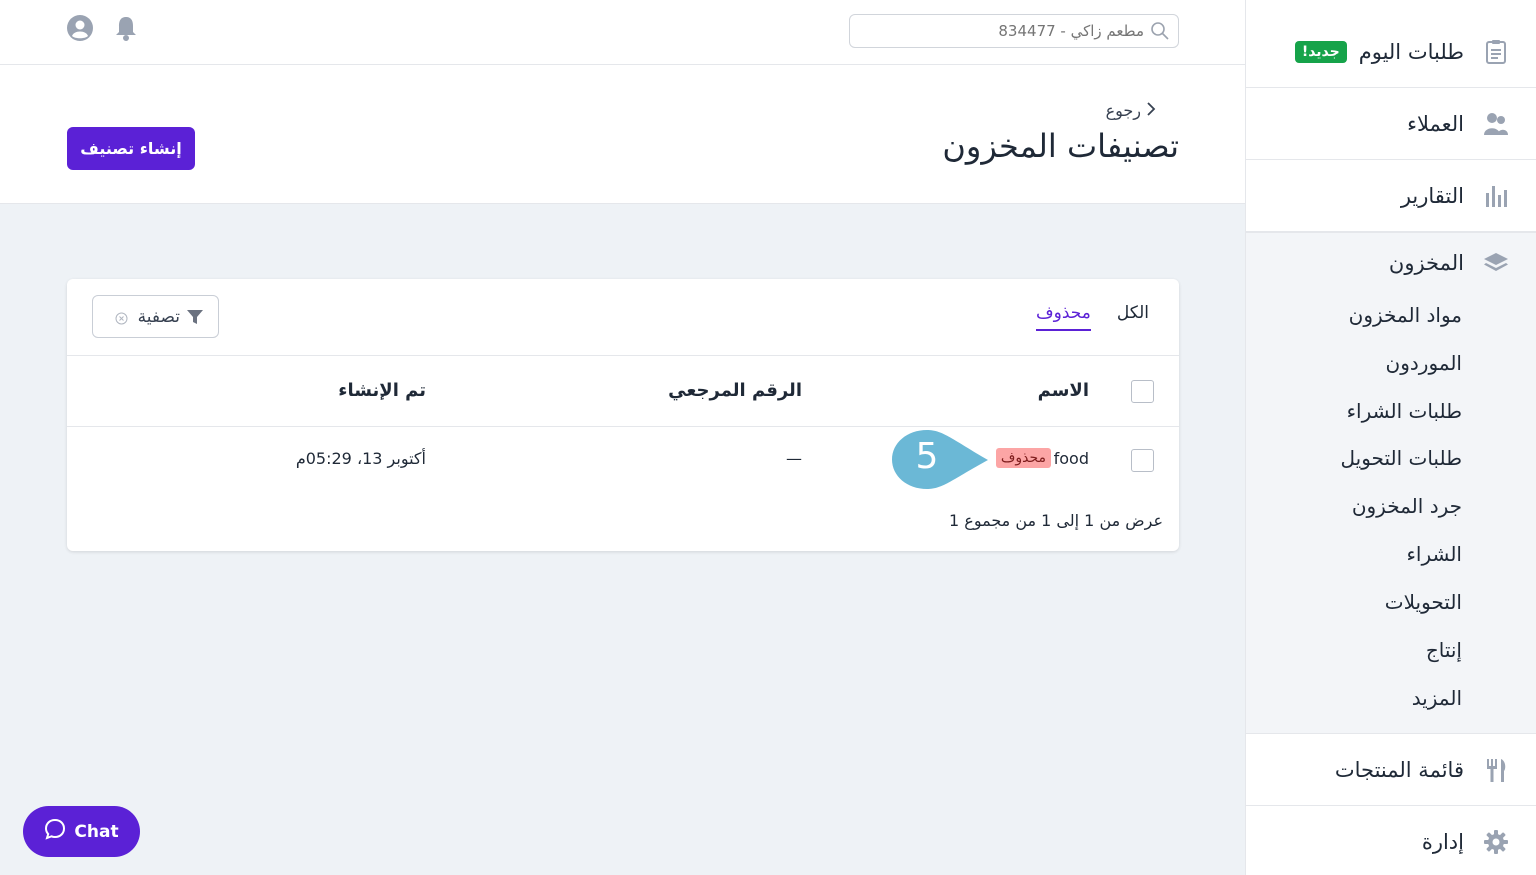 Image resolution: width=1536 pixels, height=875 pixels. What do you see at coordinates (927, 456) in the screenshot?
I see `step-marker-number: 5` at bounding box center [927, 456].